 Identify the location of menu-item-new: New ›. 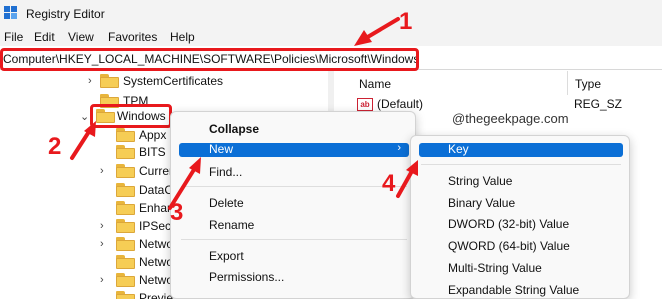
(294, 149).